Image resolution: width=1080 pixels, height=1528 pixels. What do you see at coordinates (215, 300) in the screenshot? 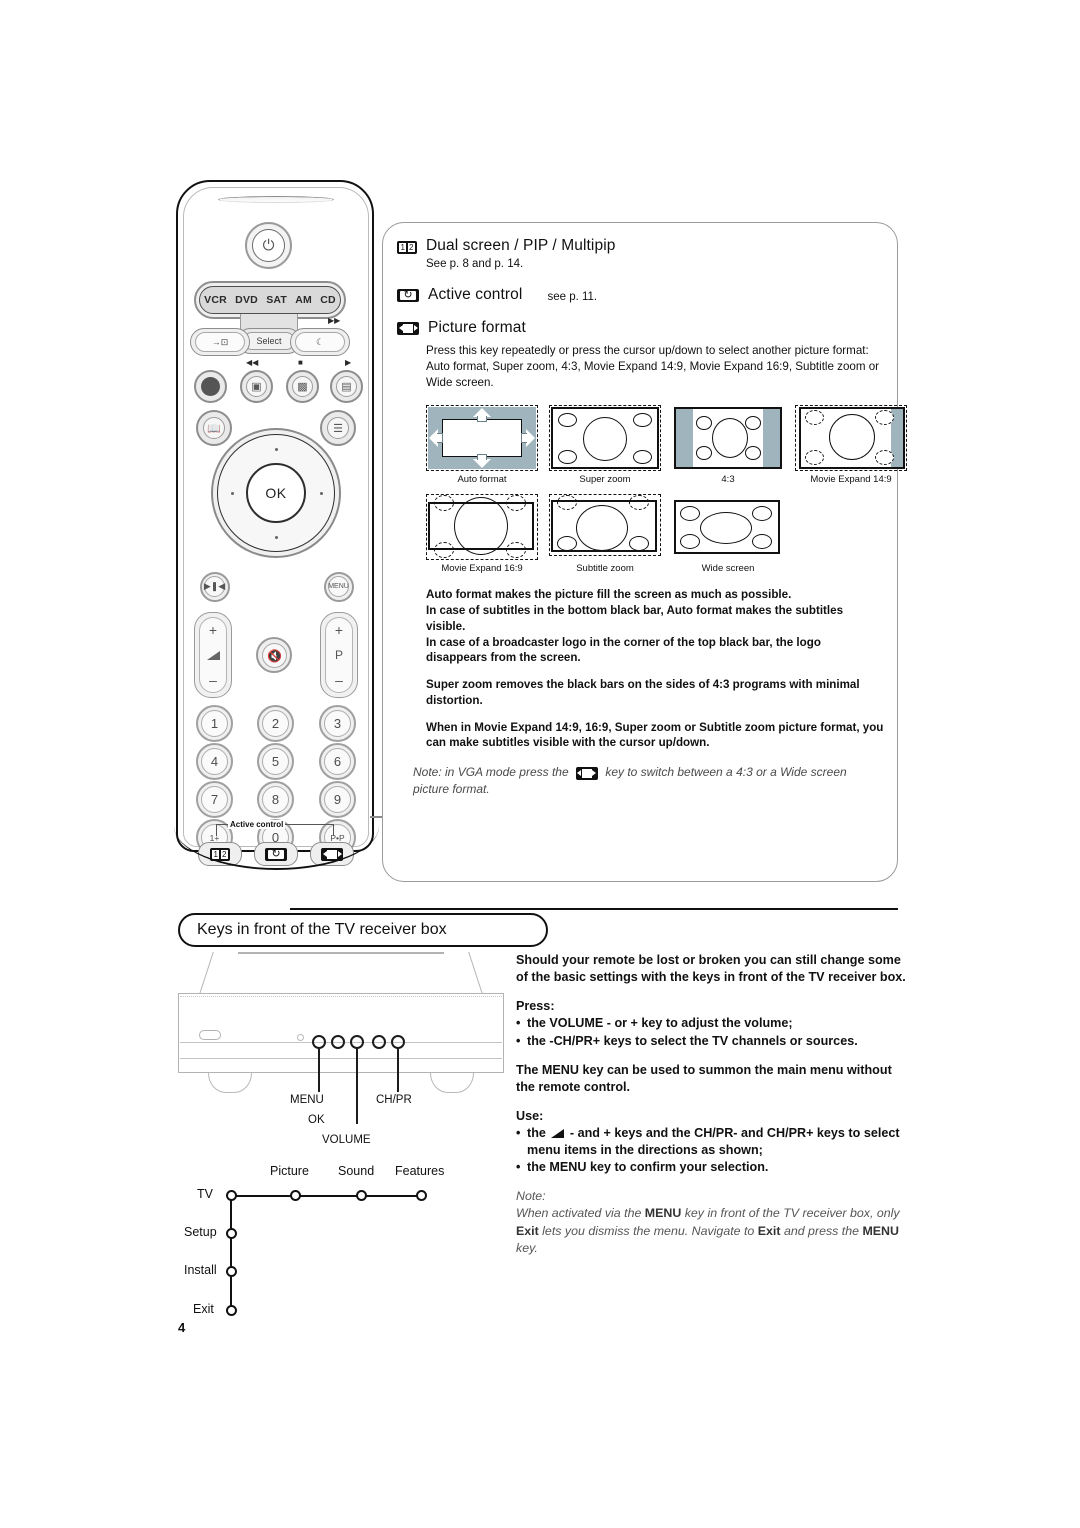
I see `source-label-vcr: VCR` at bounding box center [215, 300].